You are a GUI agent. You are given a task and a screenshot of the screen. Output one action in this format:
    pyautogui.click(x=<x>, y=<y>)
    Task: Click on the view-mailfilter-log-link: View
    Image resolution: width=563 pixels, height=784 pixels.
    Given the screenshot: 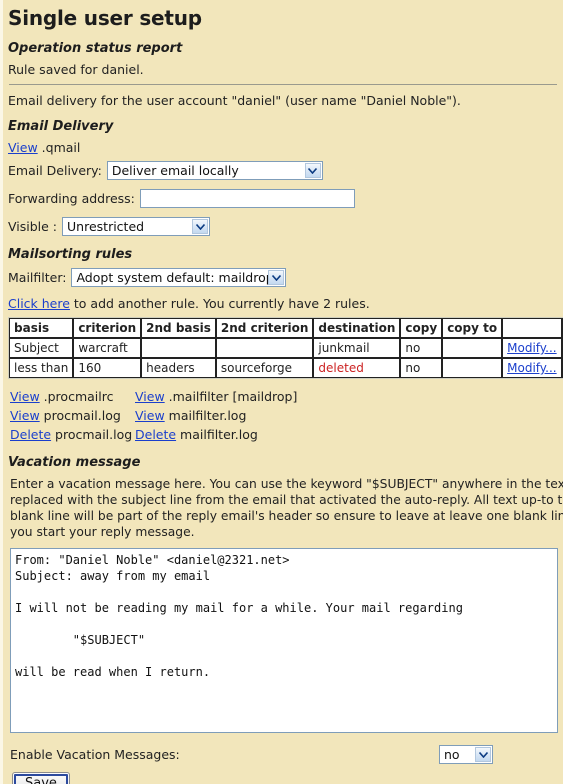 What is the action you would take?
    pyautogui.click(x=150, y=415)
    